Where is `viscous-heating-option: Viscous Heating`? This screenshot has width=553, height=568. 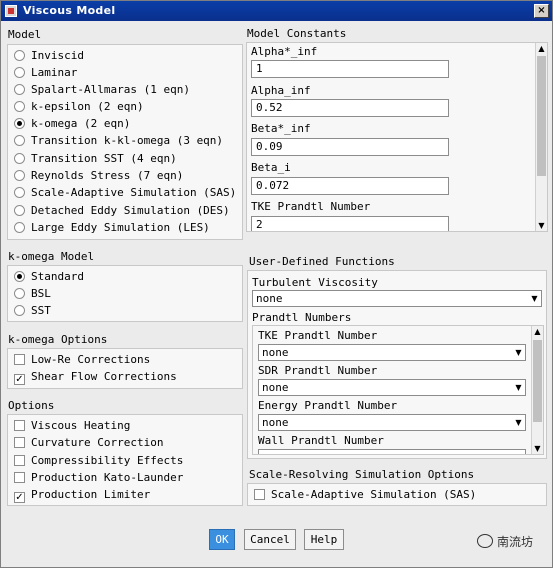
viscous-heating-option: Viscous Heating is located at coordinates (72, 426).